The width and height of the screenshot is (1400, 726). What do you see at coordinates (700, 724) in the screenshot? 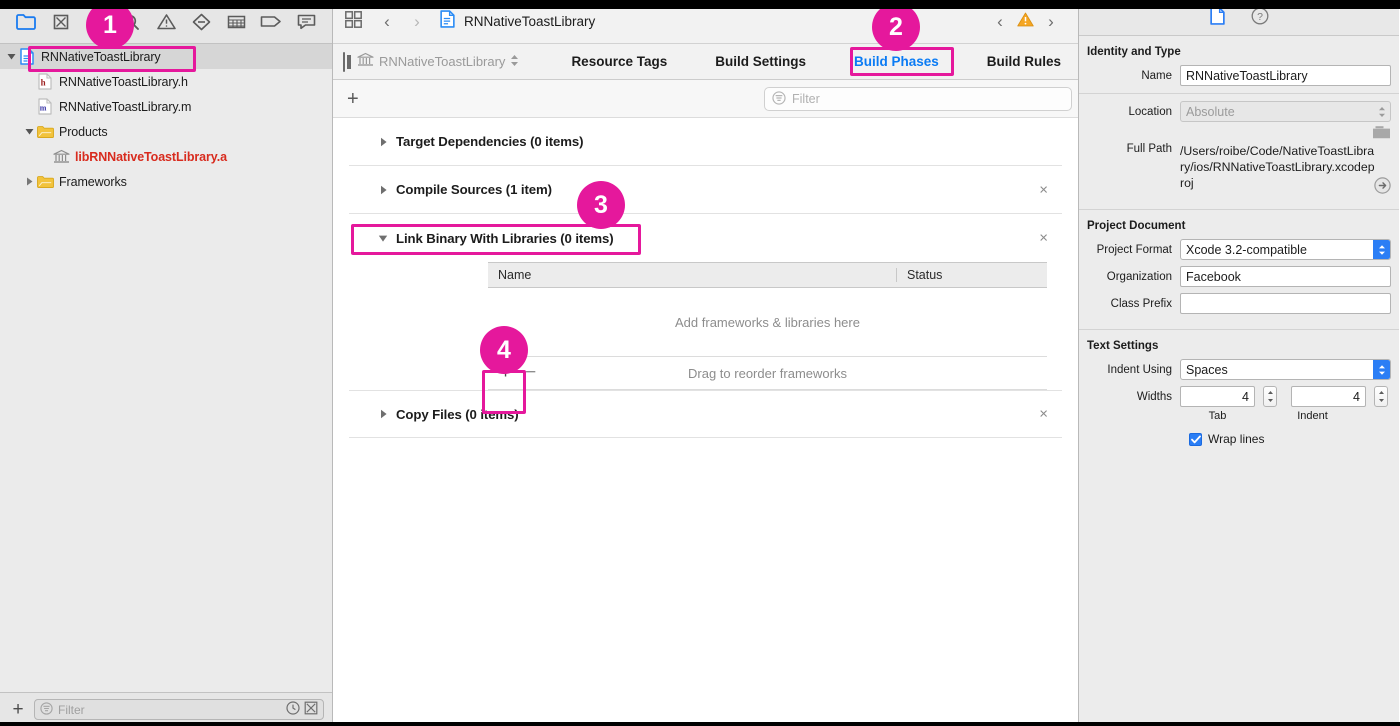
I see `screenshot-bottom-border` at bounding box center [700, 724].